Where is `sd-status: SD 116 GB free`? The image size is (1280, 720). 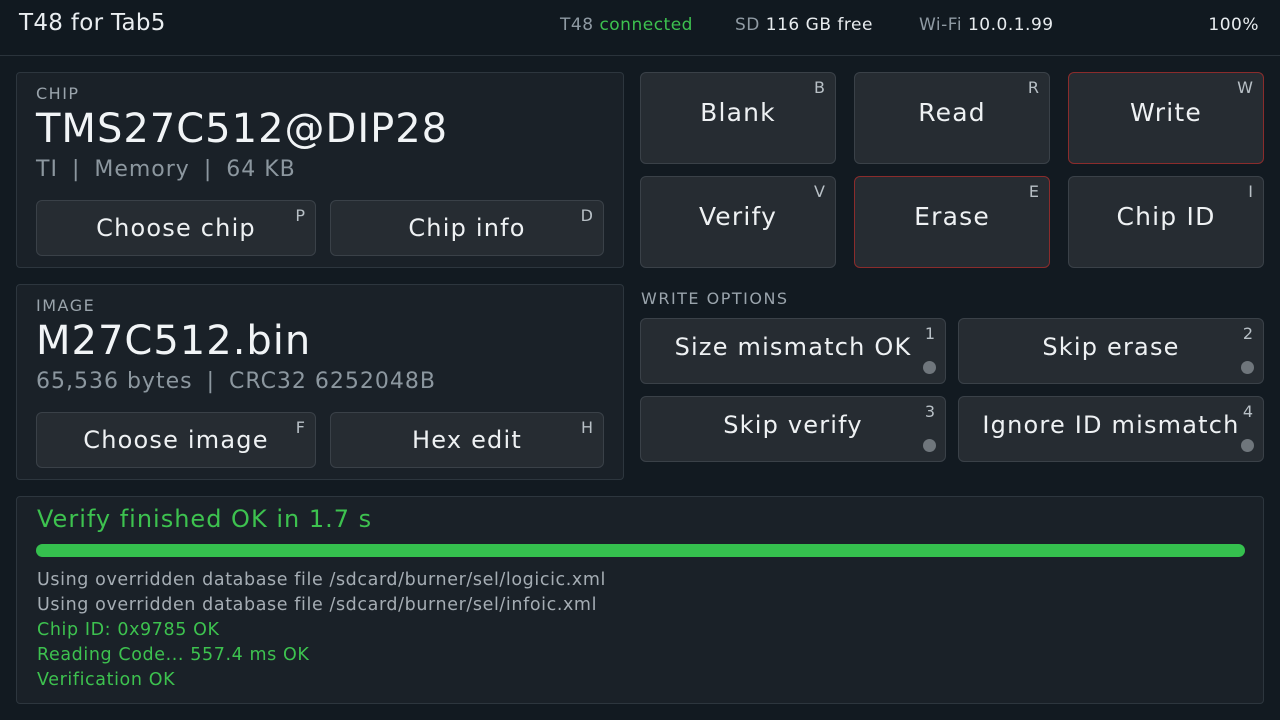
sd-status: SD 116 GB free is located at coordinates (804, 25).